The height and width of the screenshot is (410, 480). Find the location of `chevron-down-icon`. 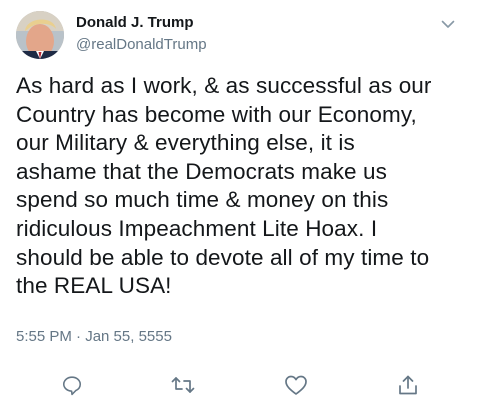

chevron-down-icon is located at coordinates (448, 24).